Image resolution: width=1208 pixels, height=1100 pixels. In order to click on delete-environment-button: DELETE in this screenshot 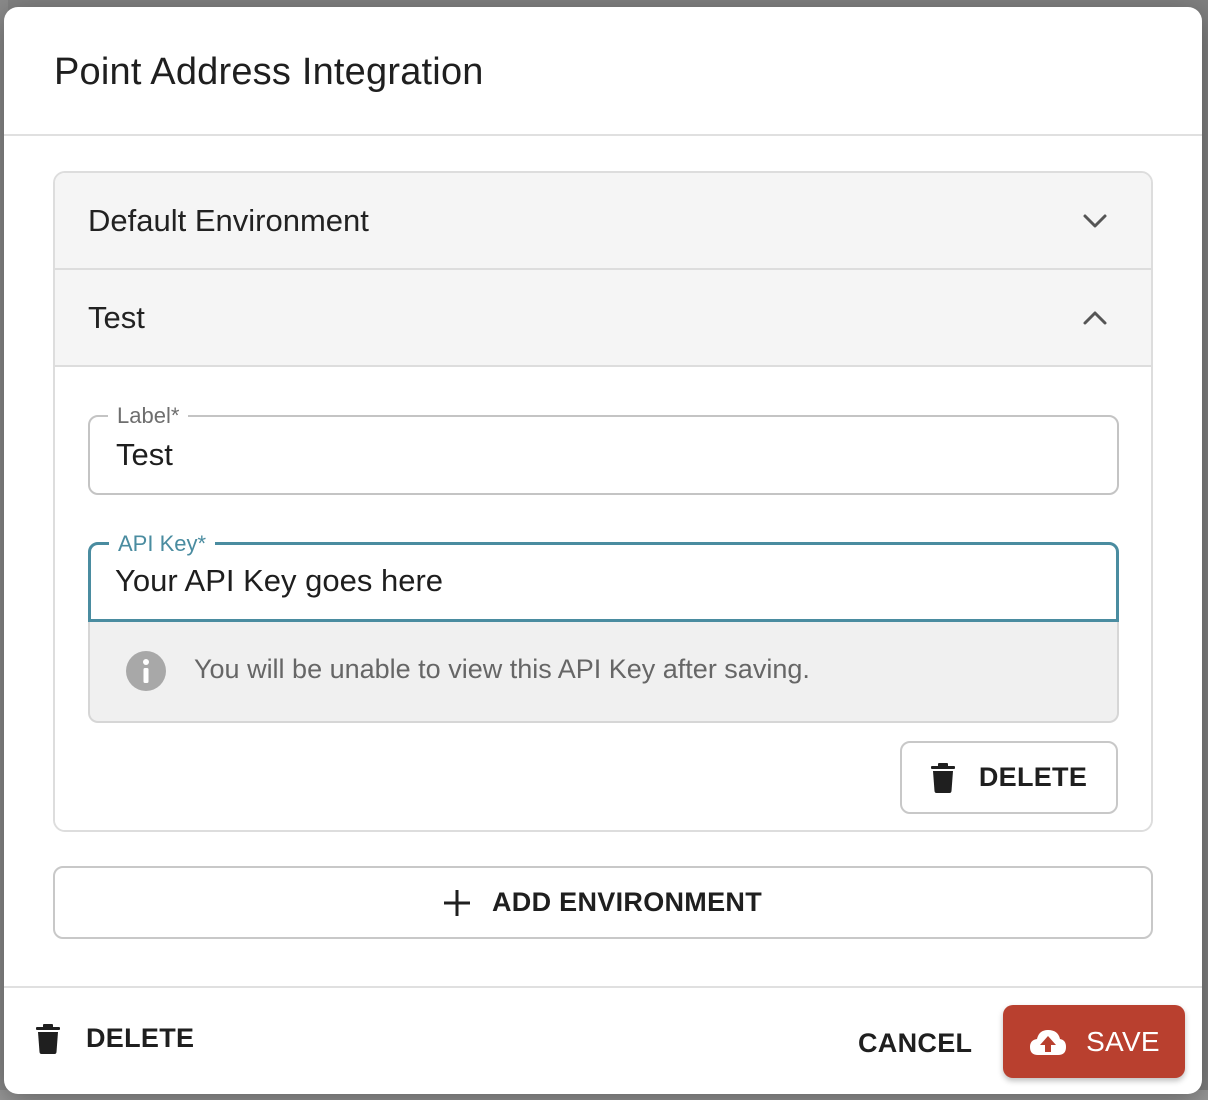, I will do `click(1009, 777)`.